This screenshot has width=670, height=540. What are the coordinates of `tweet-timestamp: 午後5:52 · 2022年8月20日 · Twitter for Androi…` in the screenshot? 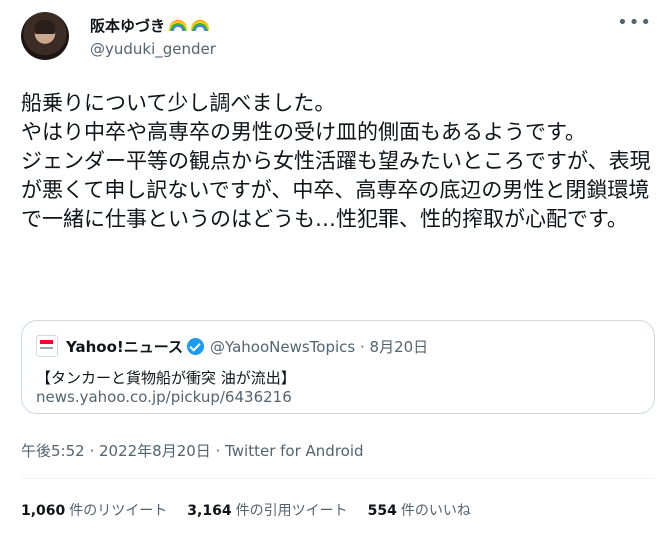 It's located at (192, 450).